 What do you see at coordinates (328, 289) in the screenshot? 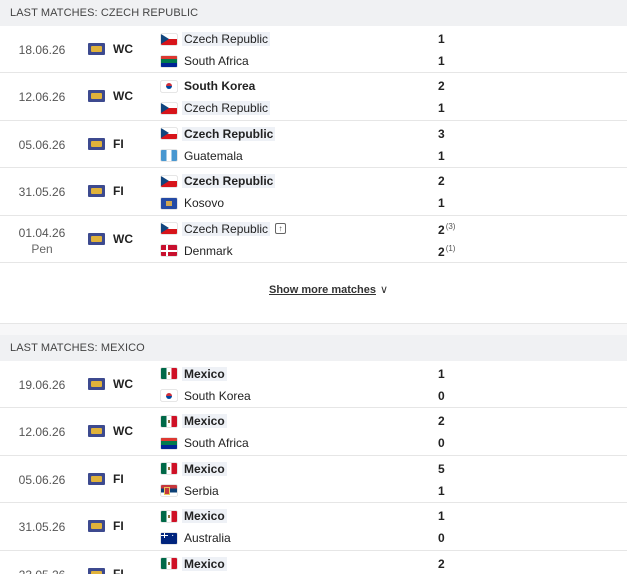
I see `show-more-button: Show more matches ∨` at bounding box center [328, 289].